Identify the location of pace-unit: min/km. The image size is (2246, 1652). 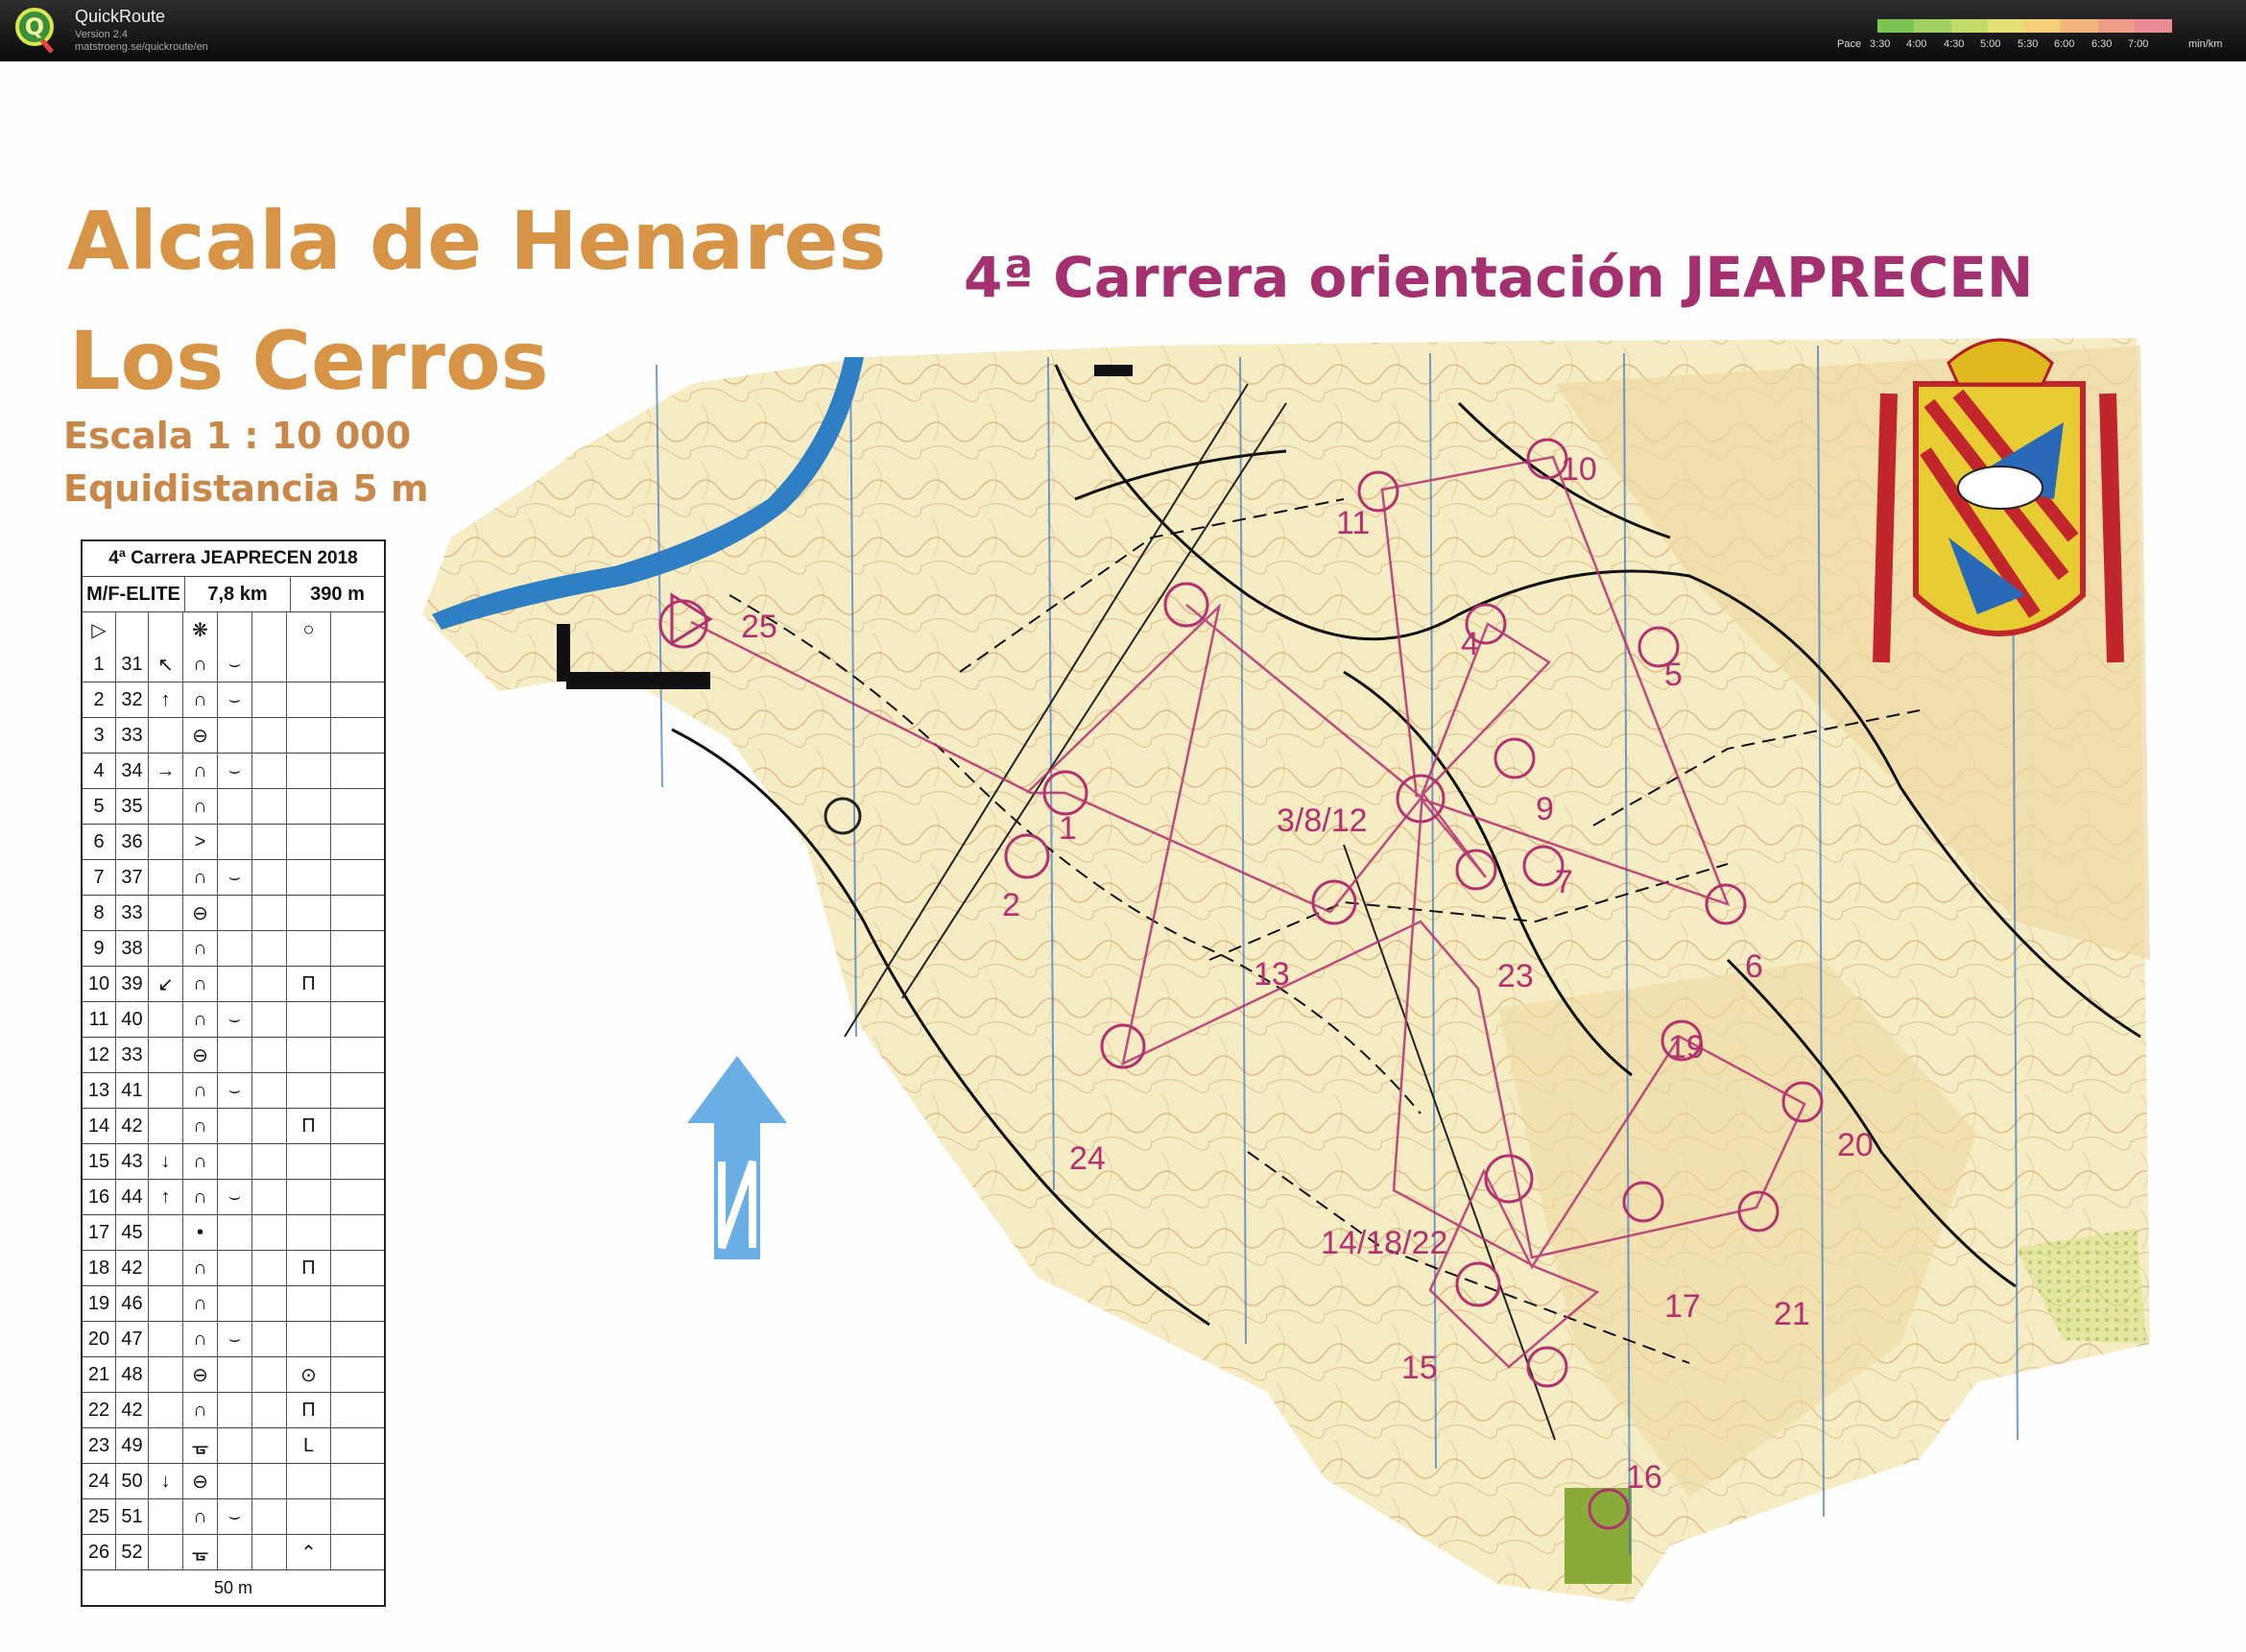
(2205, 44).